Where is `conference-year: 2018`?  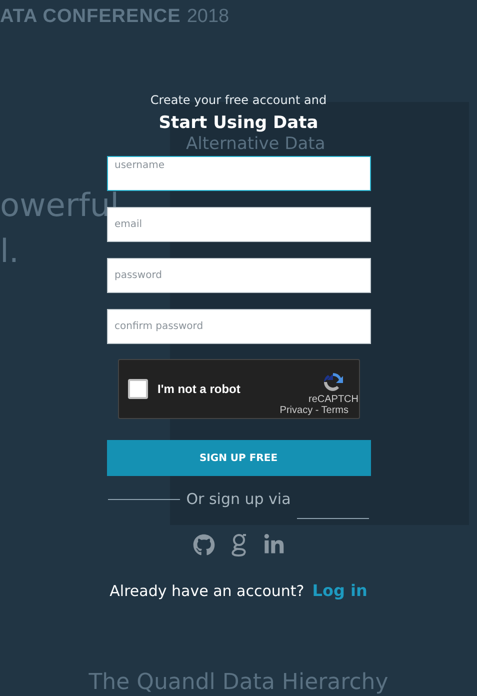
conference-year: 2018 is located at coordinates (208, 16).